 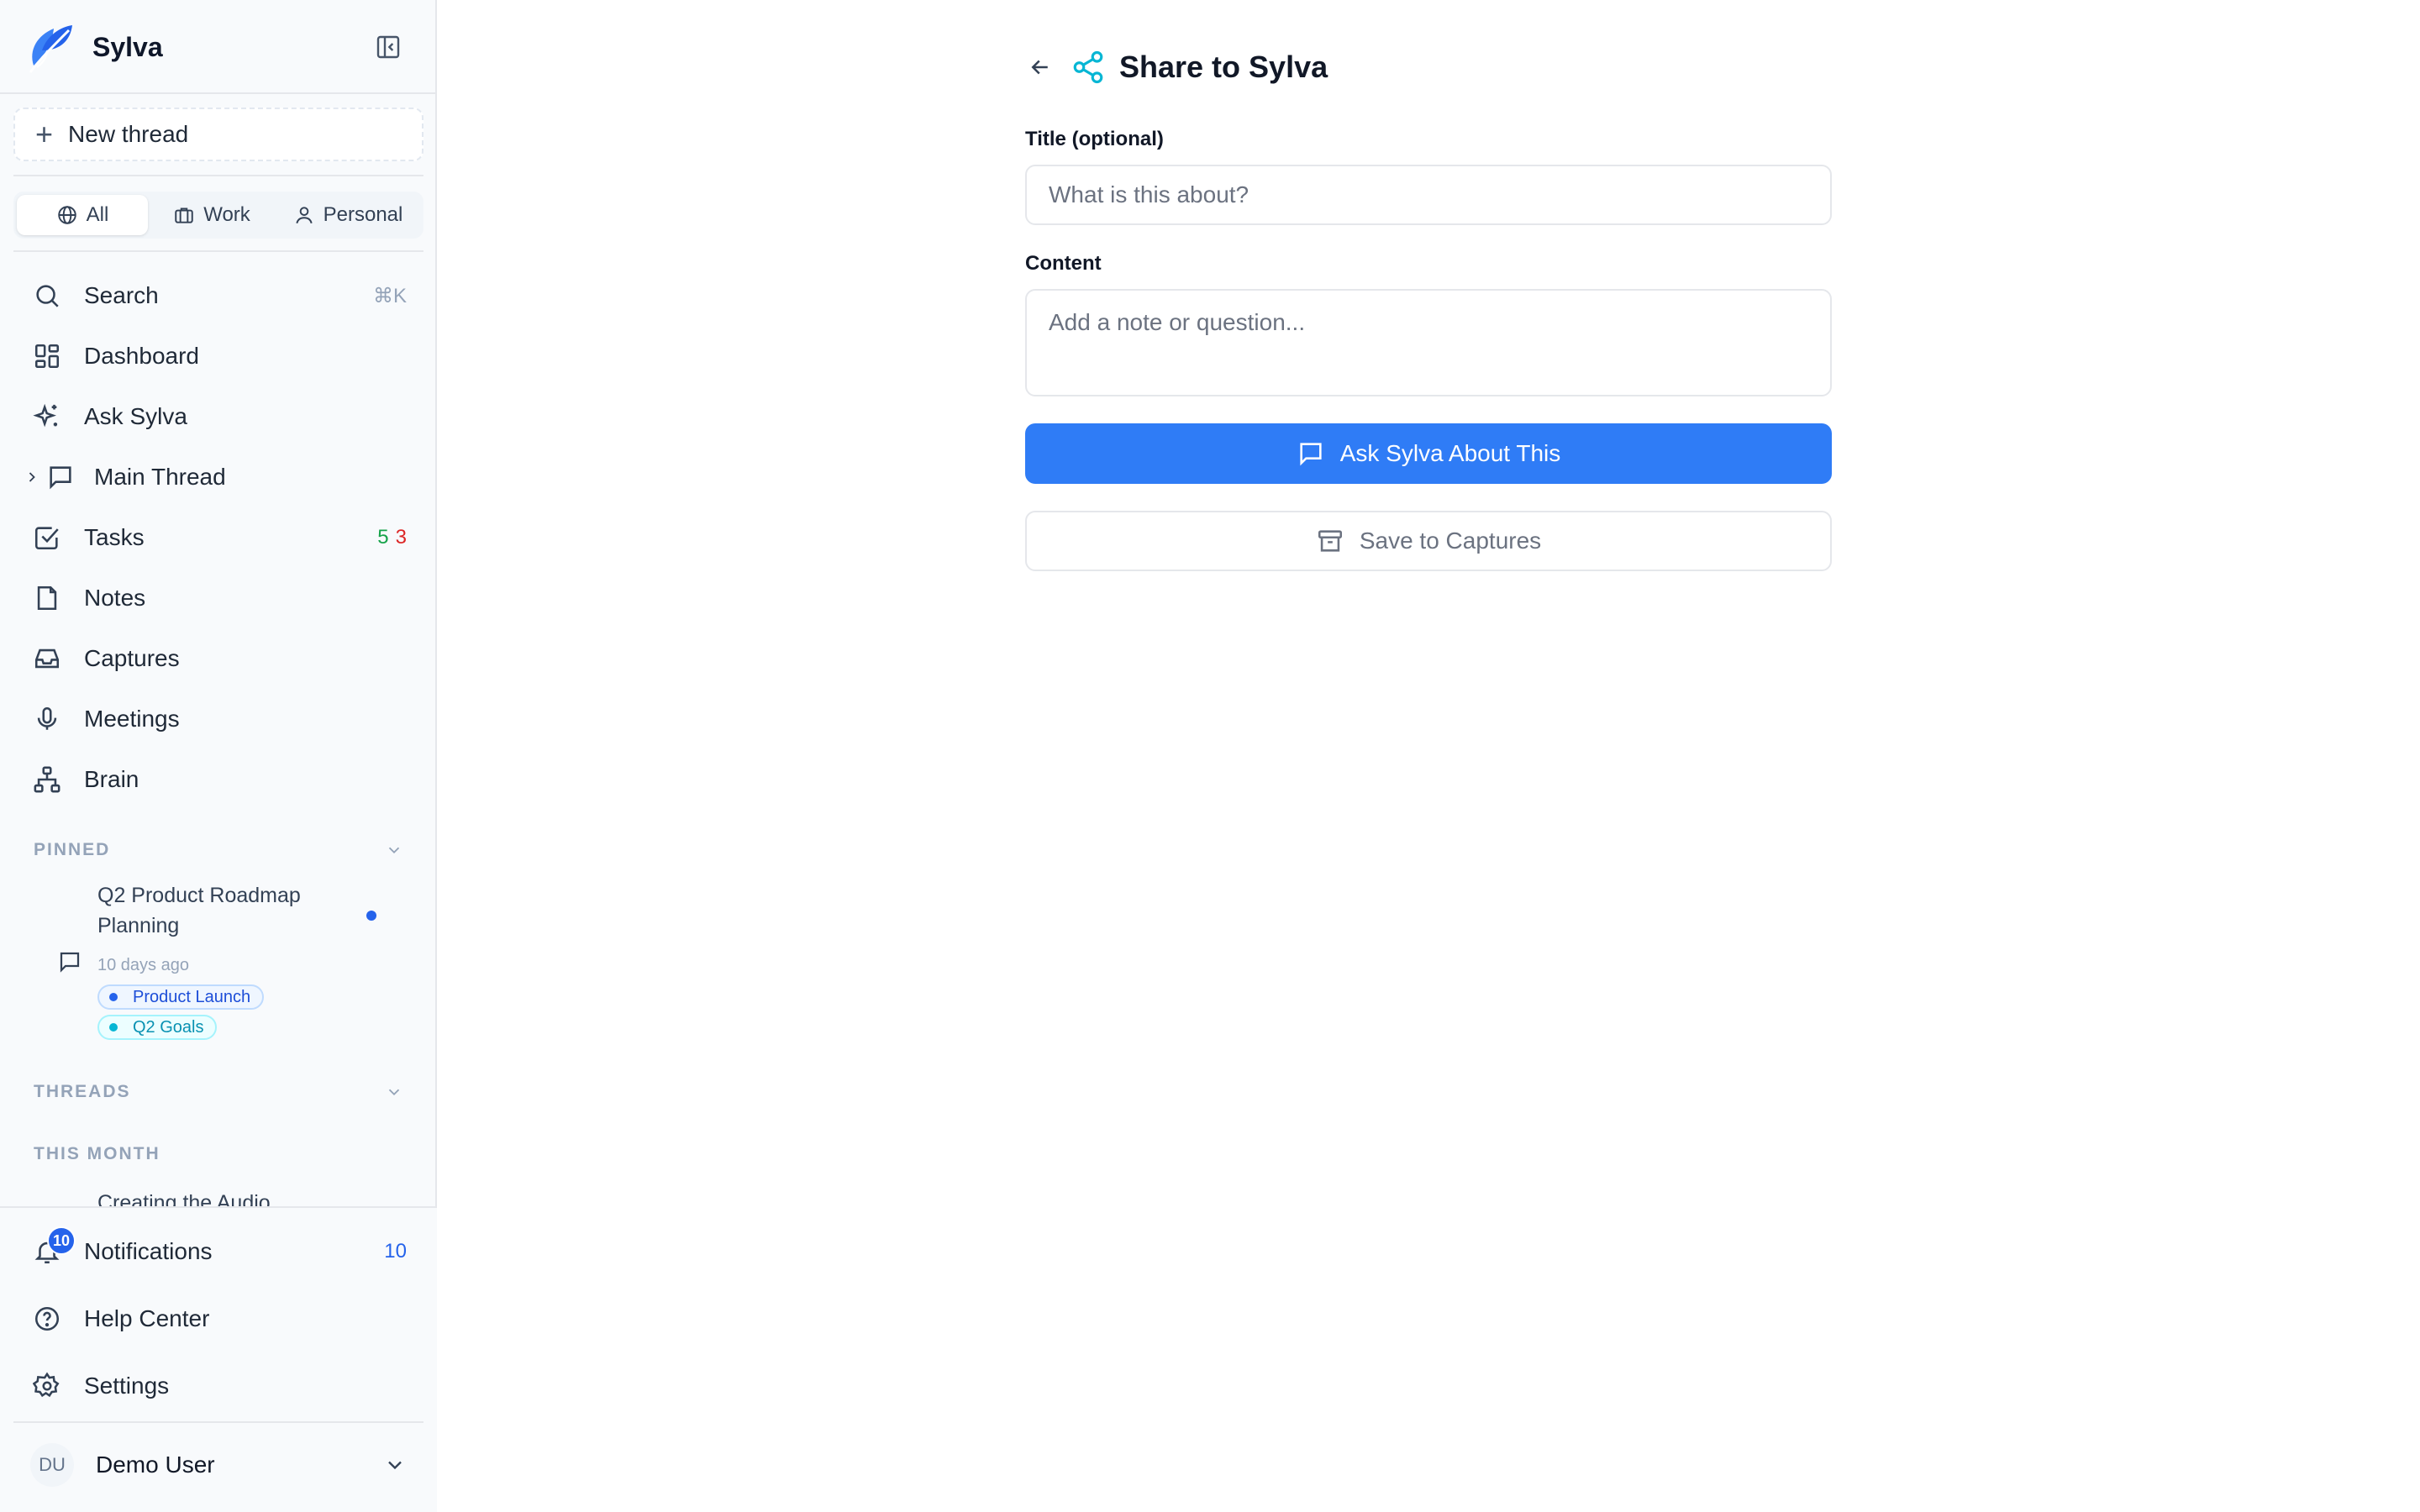 I want to click on nav-settings-label: Settings, so click(x=127, y=1386).